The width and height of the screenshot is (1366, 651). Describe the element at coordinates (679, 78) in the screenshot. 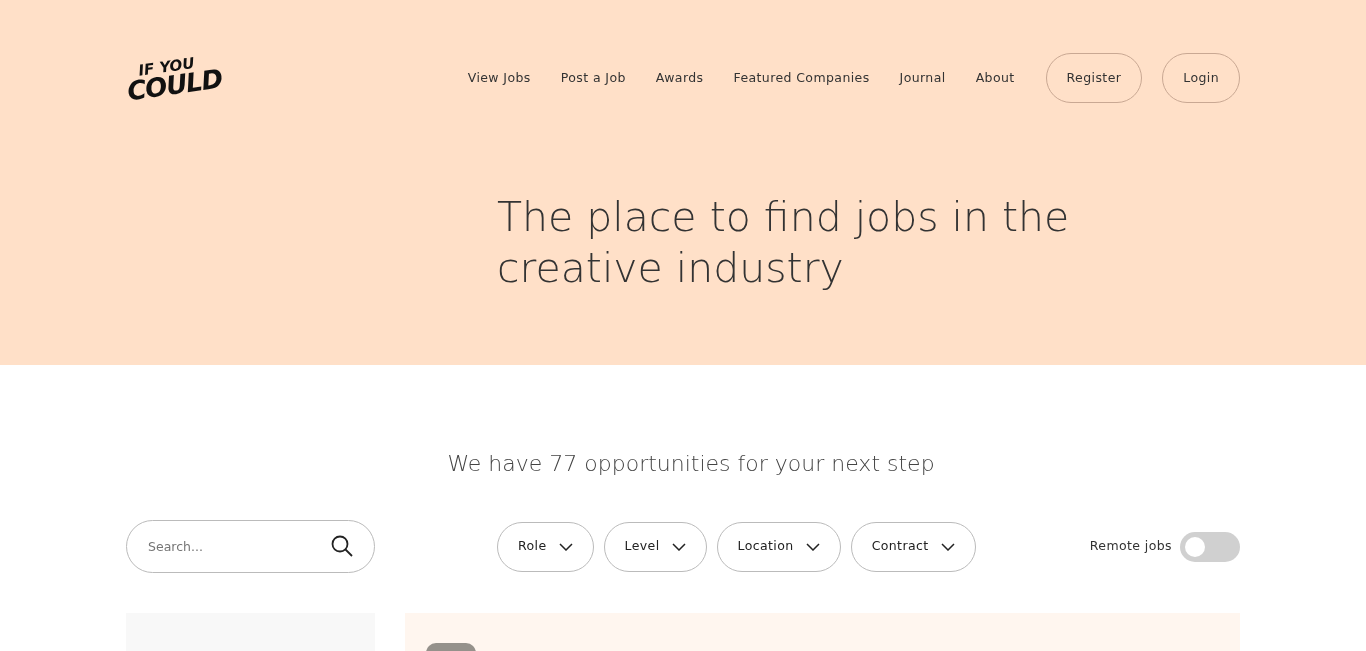

I see `nav-link: Awards` at that location.